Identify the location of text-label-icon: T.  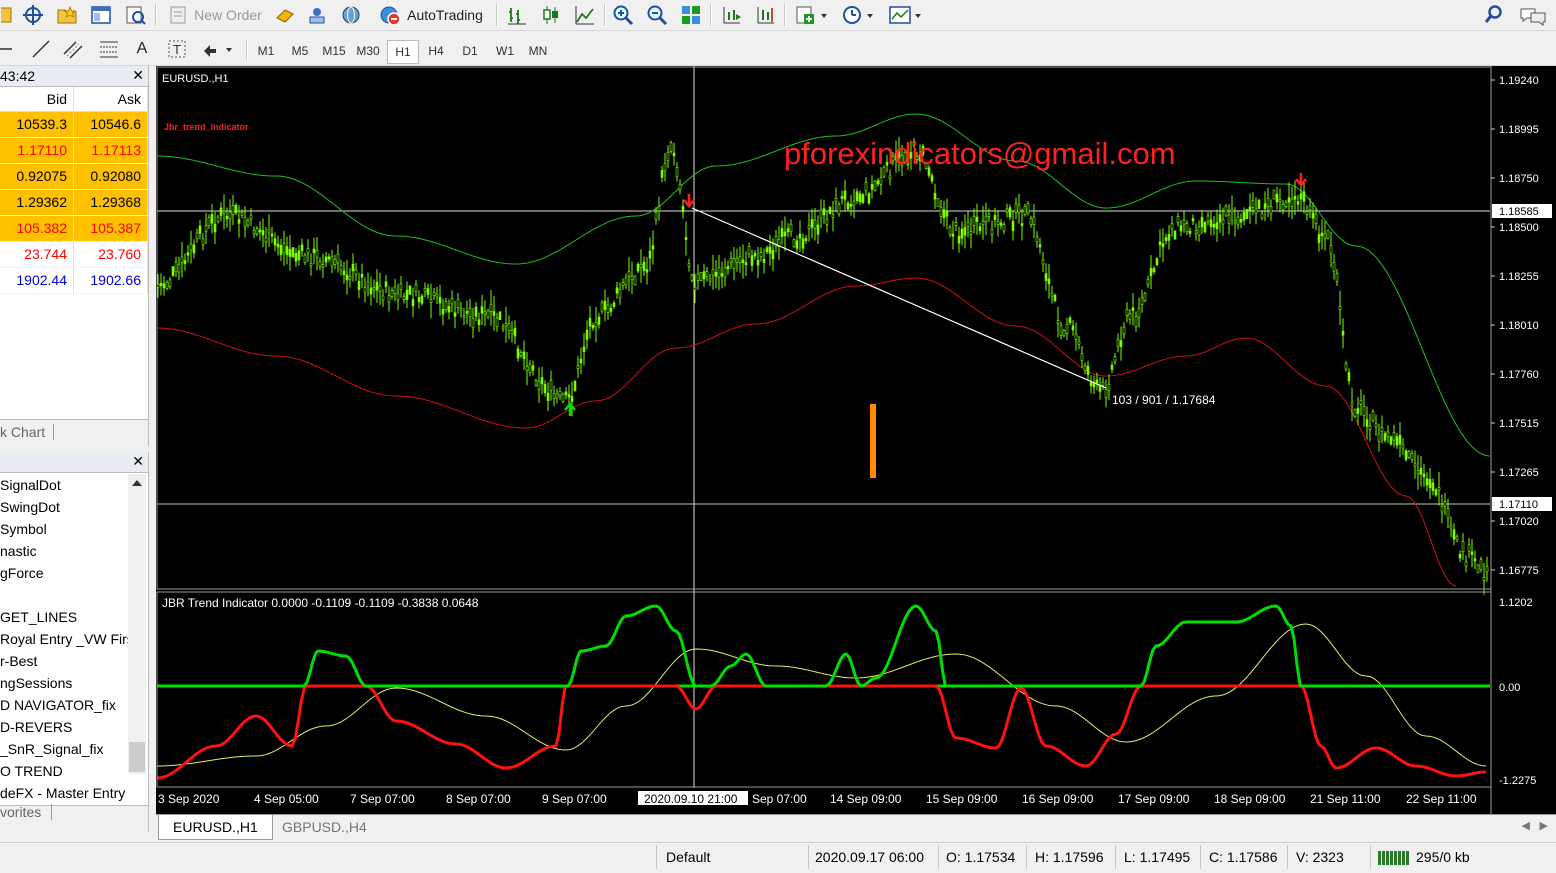
(177, 49).